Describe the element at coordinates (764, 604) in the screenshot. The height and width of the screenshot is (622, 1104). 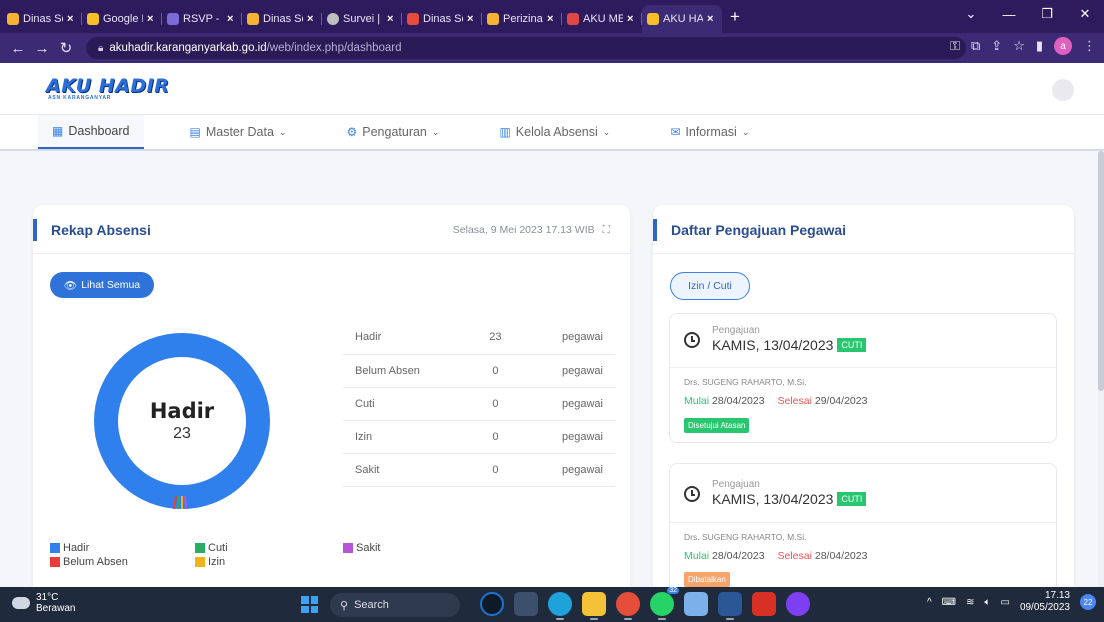
I see `pdf-icon` at that location.